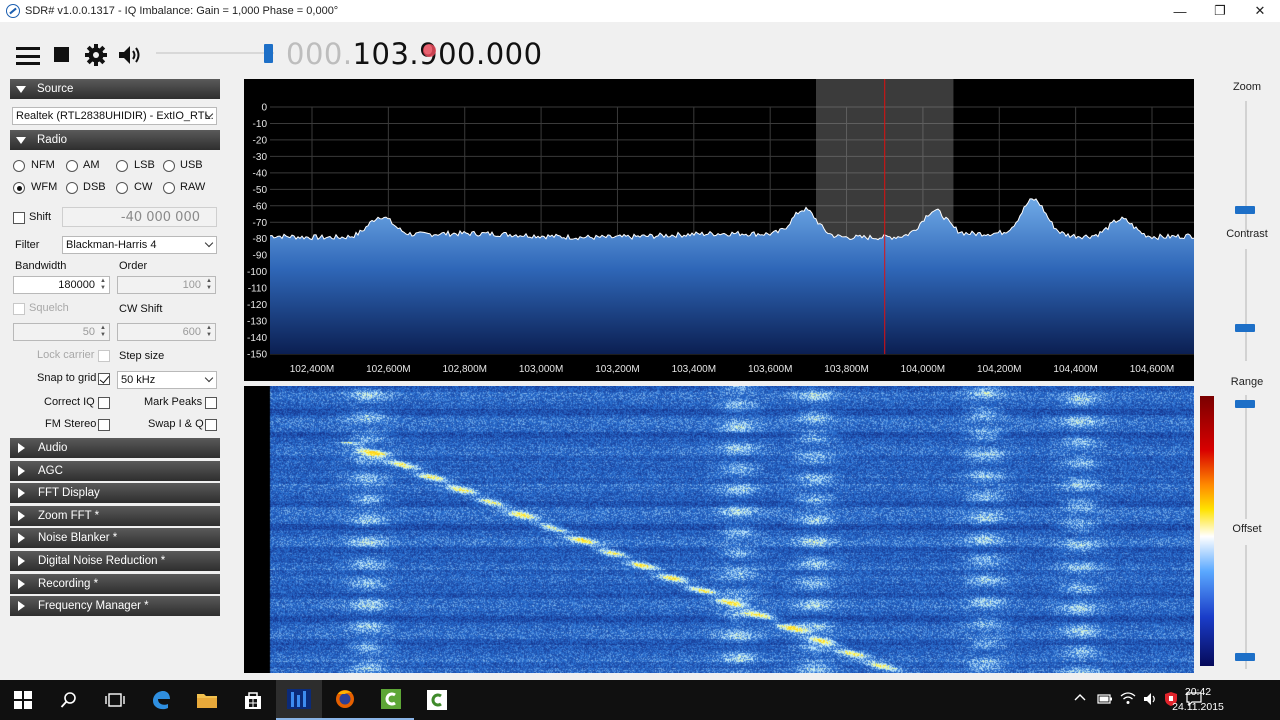 The image size is (1280, 720). What do you see at coordinates (1180, 11) in the screenshot?
I see `minimize-button: —` at bounding box center [1180, 11].